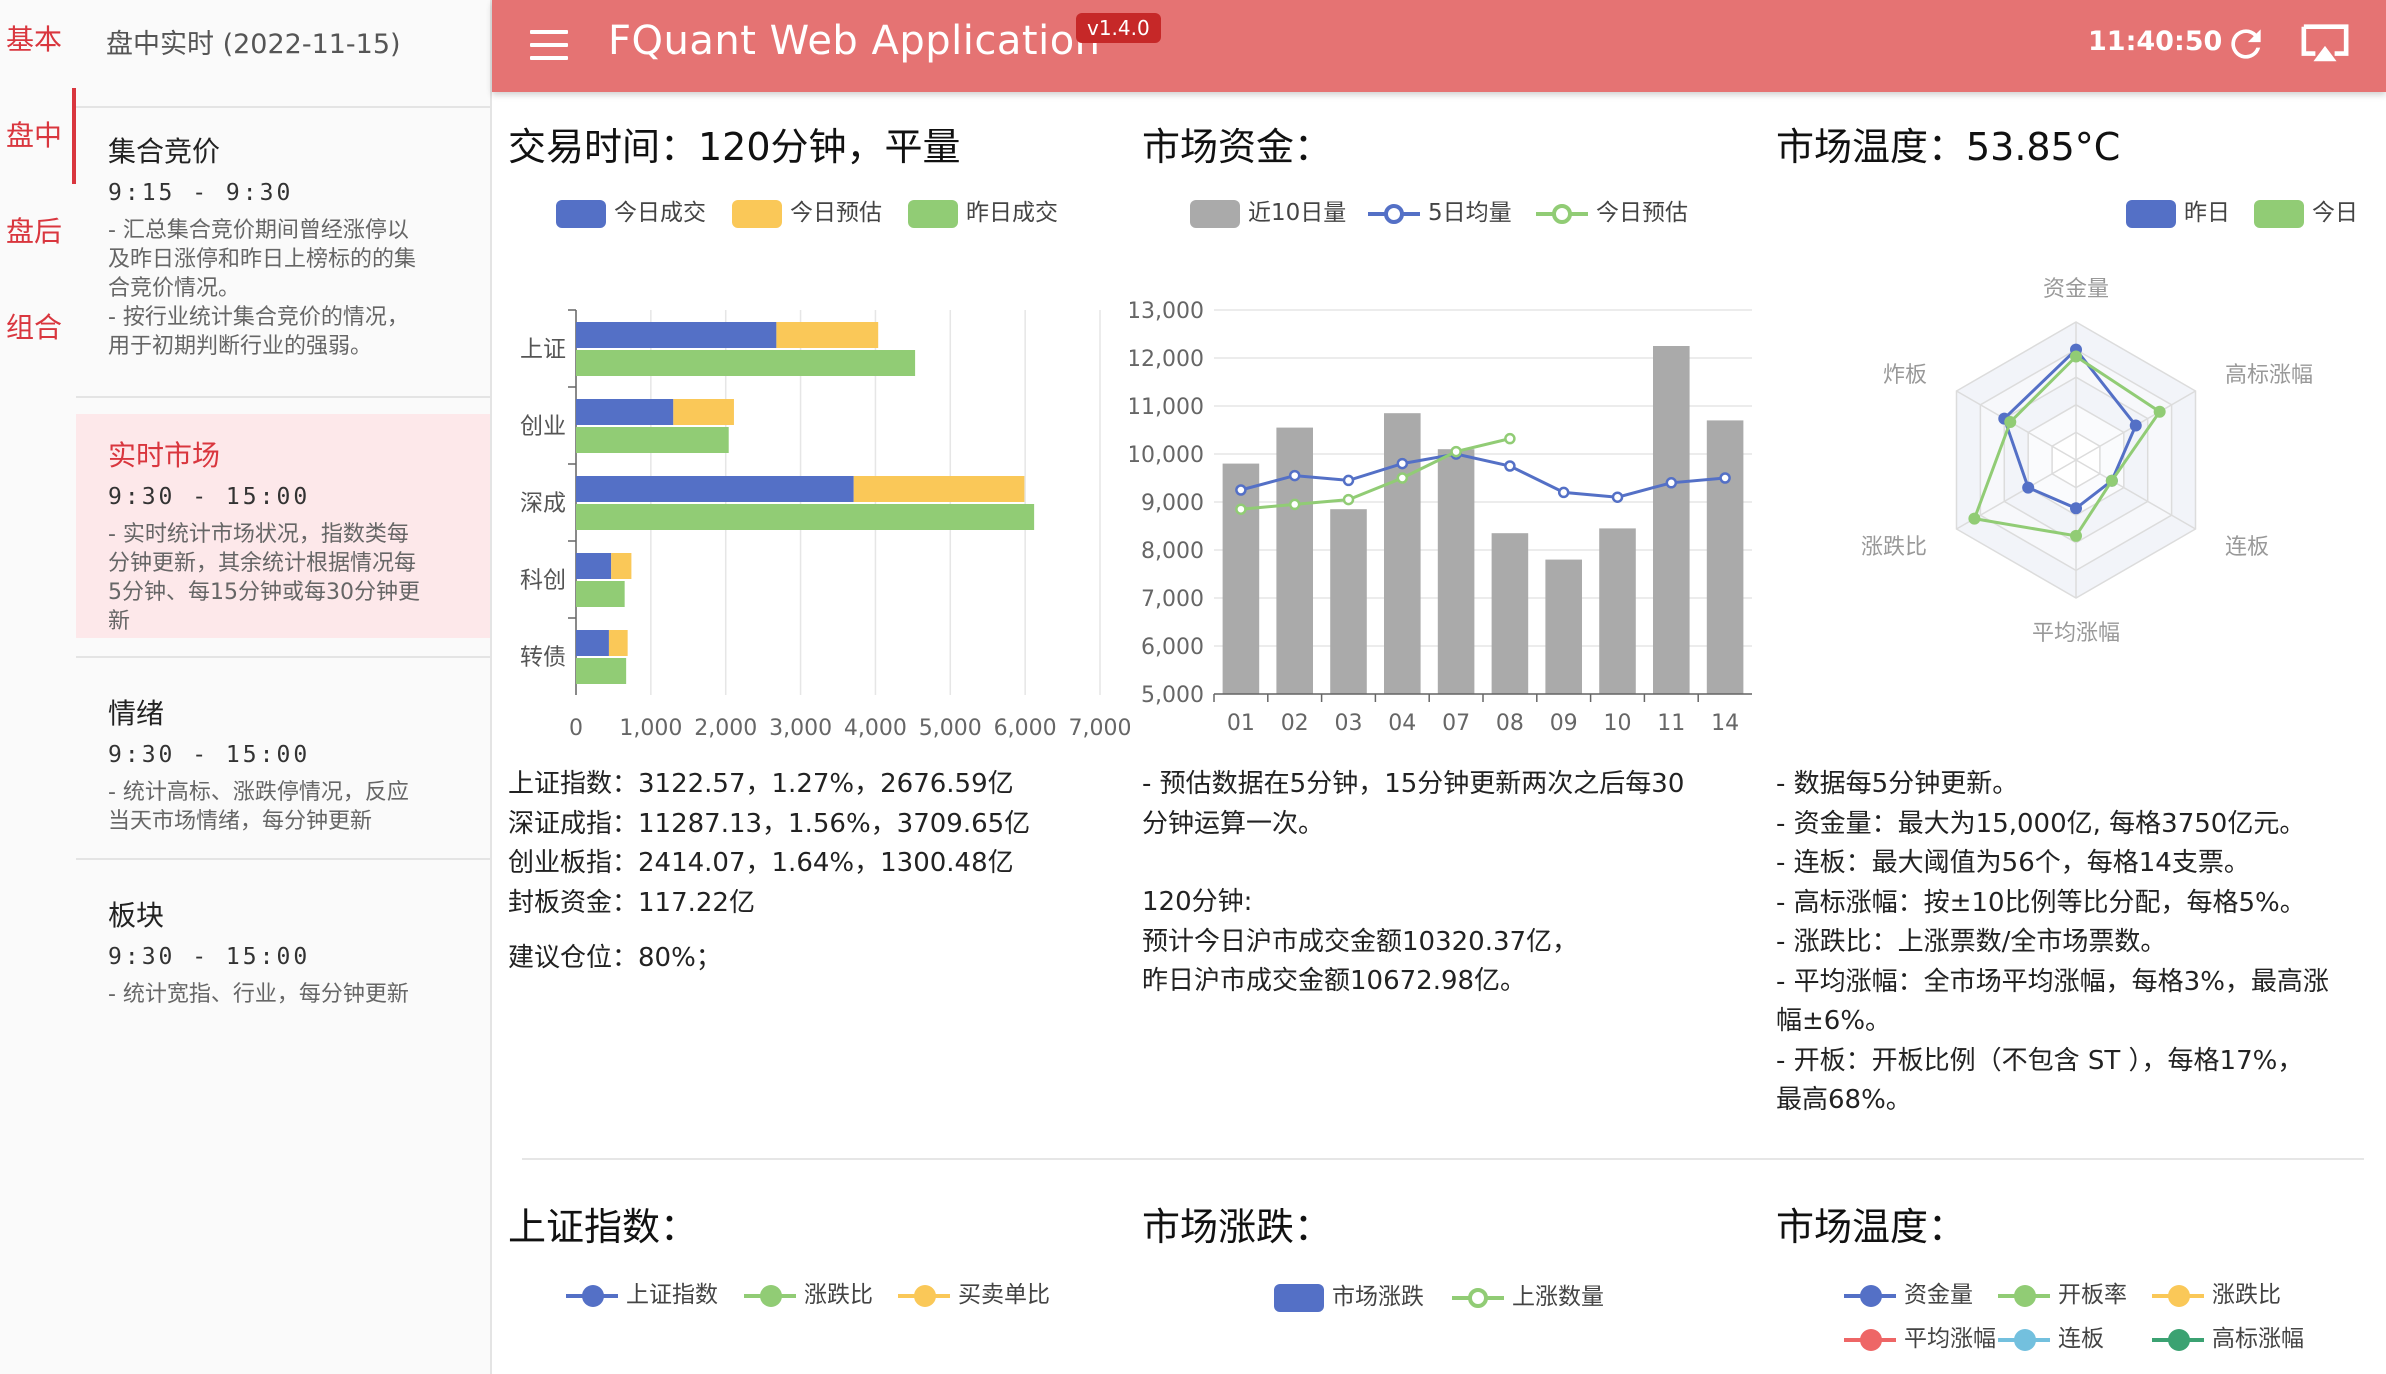 The height and width of the screenshot is (1374, 2386). I want to click on x-tick-label: 09, so click(1564, 723).